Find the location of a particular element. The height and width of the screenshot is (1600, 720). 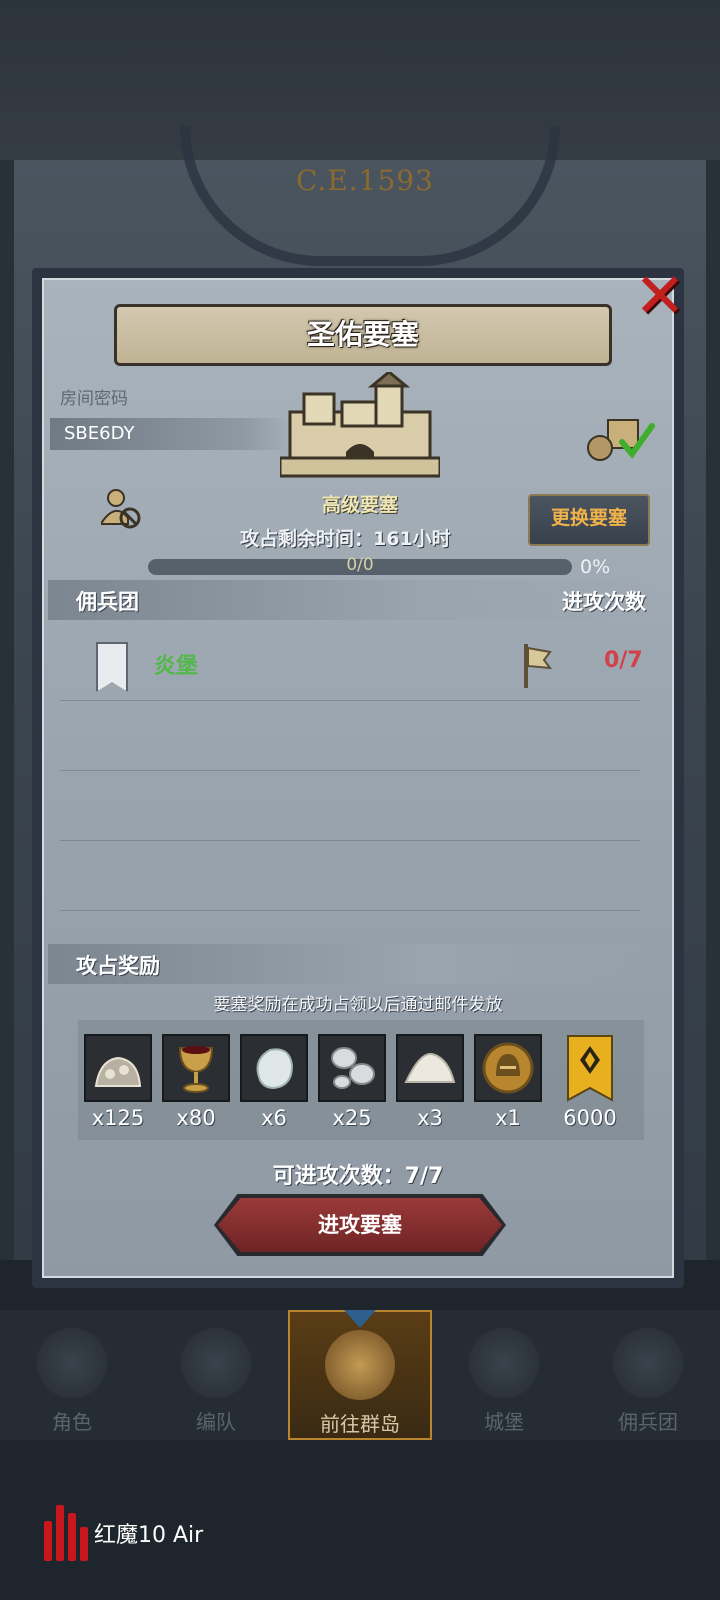

attack-fortress-button: 进攻要塞 is located at coordinates (360, 1225).